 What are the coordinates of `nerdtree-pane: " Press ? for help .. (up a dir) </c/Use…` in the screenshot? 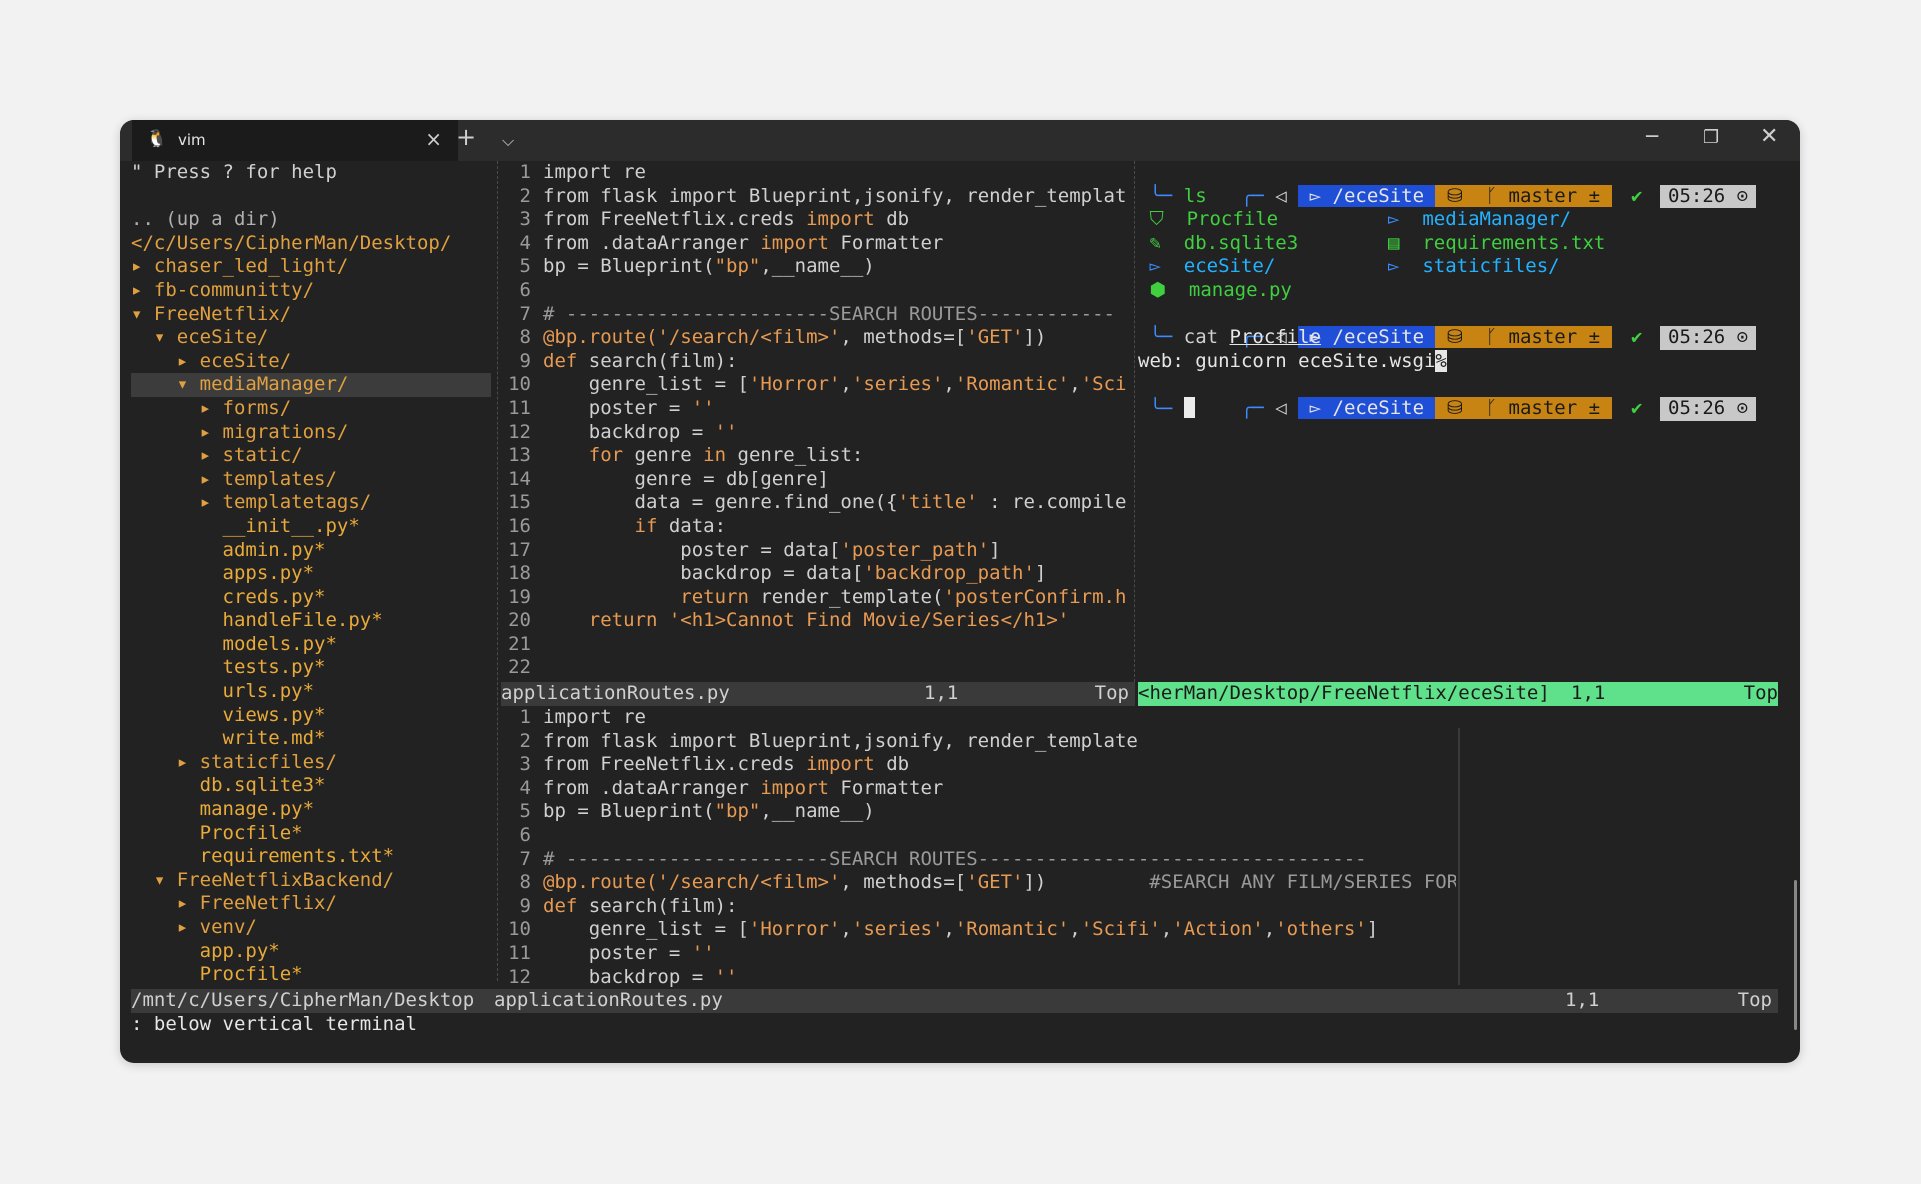 It's located at (311, 583).